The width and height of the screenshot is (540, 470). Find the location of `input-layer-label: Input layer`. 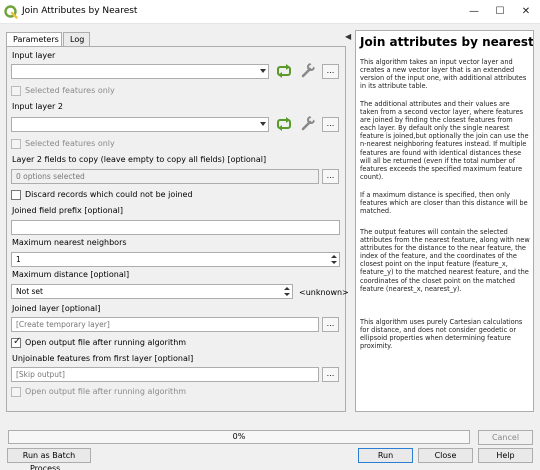

input-layer-label: Input layer is located at coordinates (34, 55).